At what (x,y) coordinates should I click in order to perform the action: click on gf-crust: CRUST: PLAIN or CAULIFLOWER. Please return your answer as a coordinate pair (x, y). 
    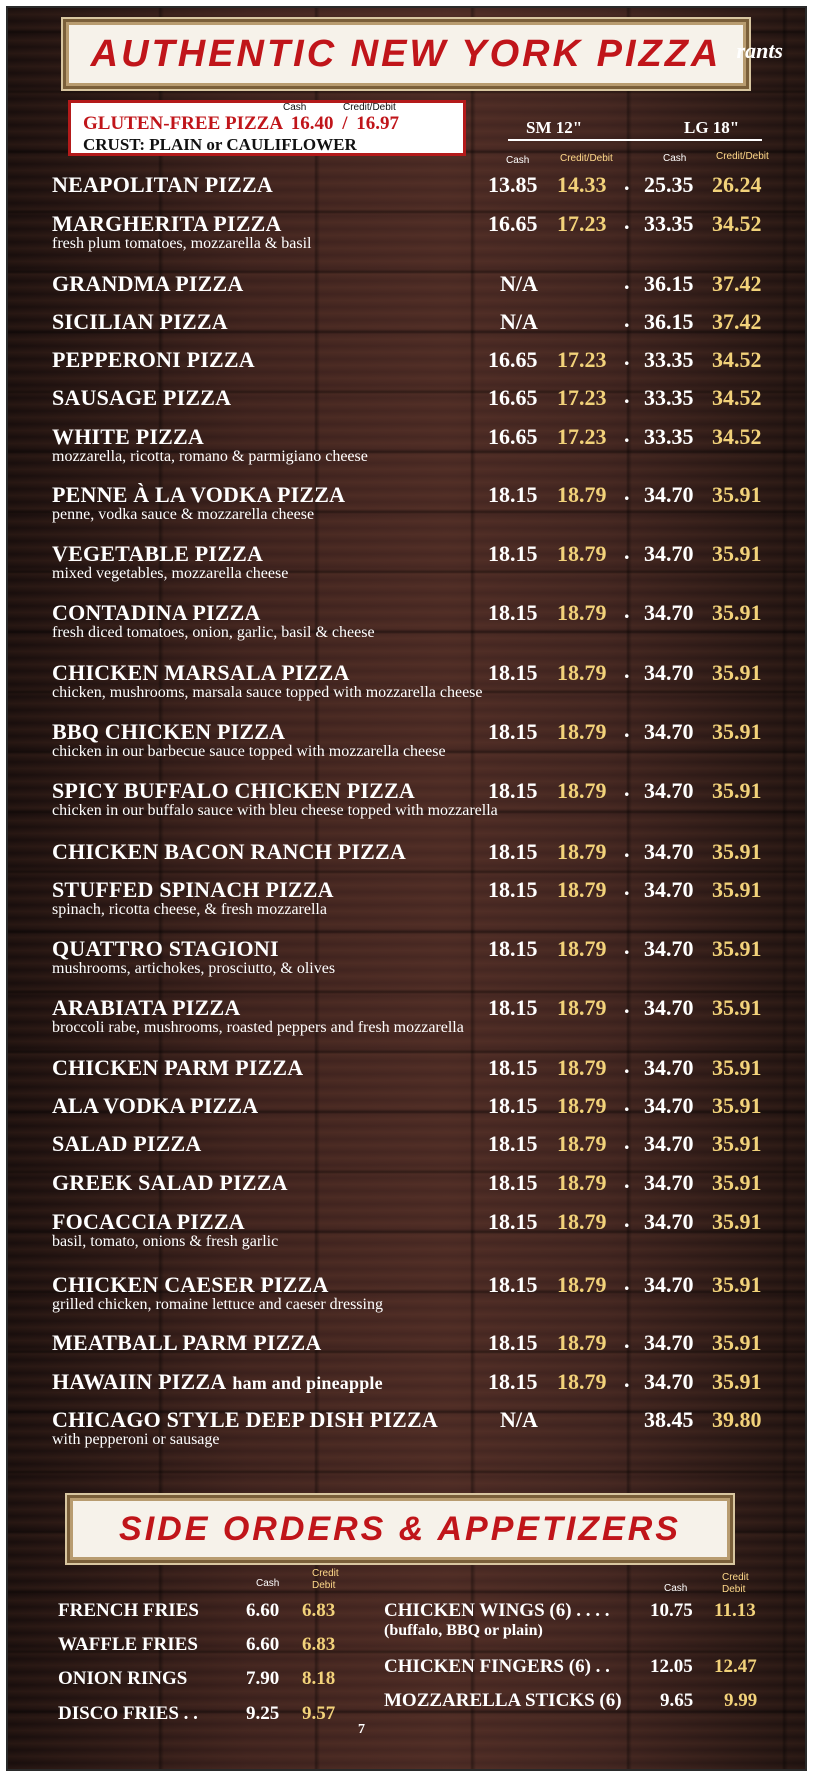
    Looking at the image, I should click on (220, 144).